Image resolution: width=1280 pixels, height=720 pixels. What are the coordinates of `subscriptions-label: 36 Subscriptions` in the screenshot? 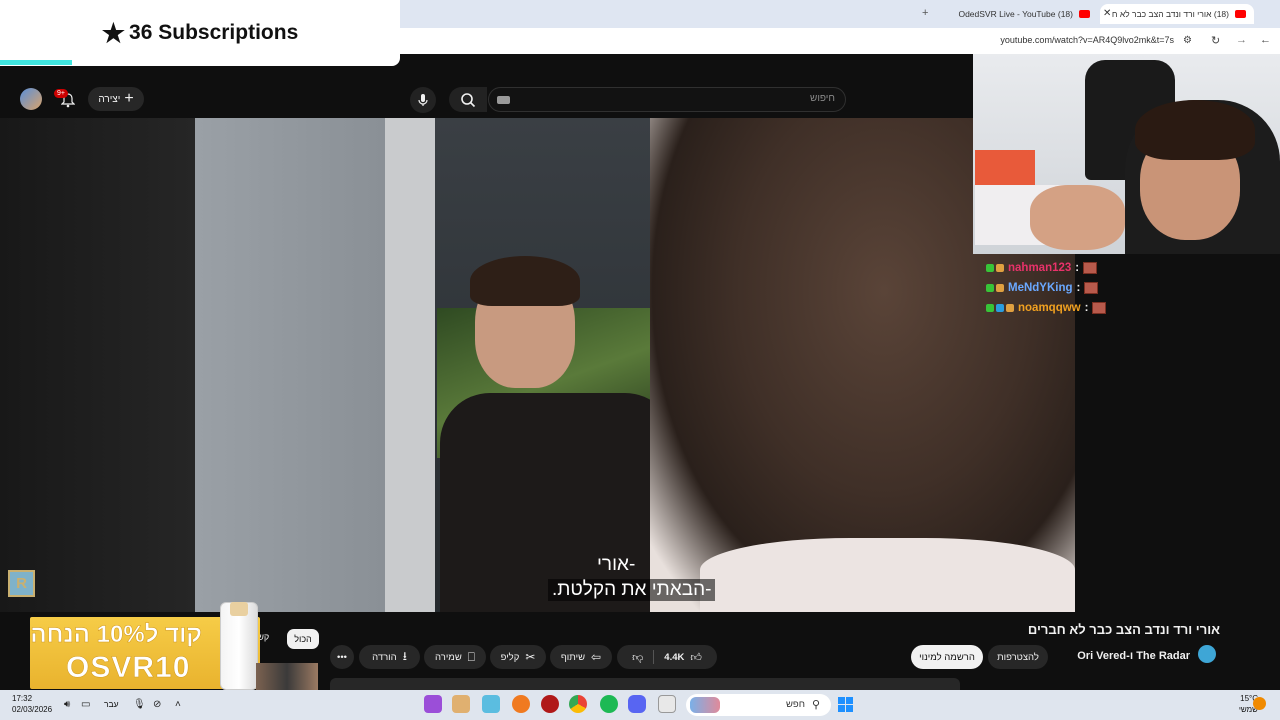 It's located at (214, 32).